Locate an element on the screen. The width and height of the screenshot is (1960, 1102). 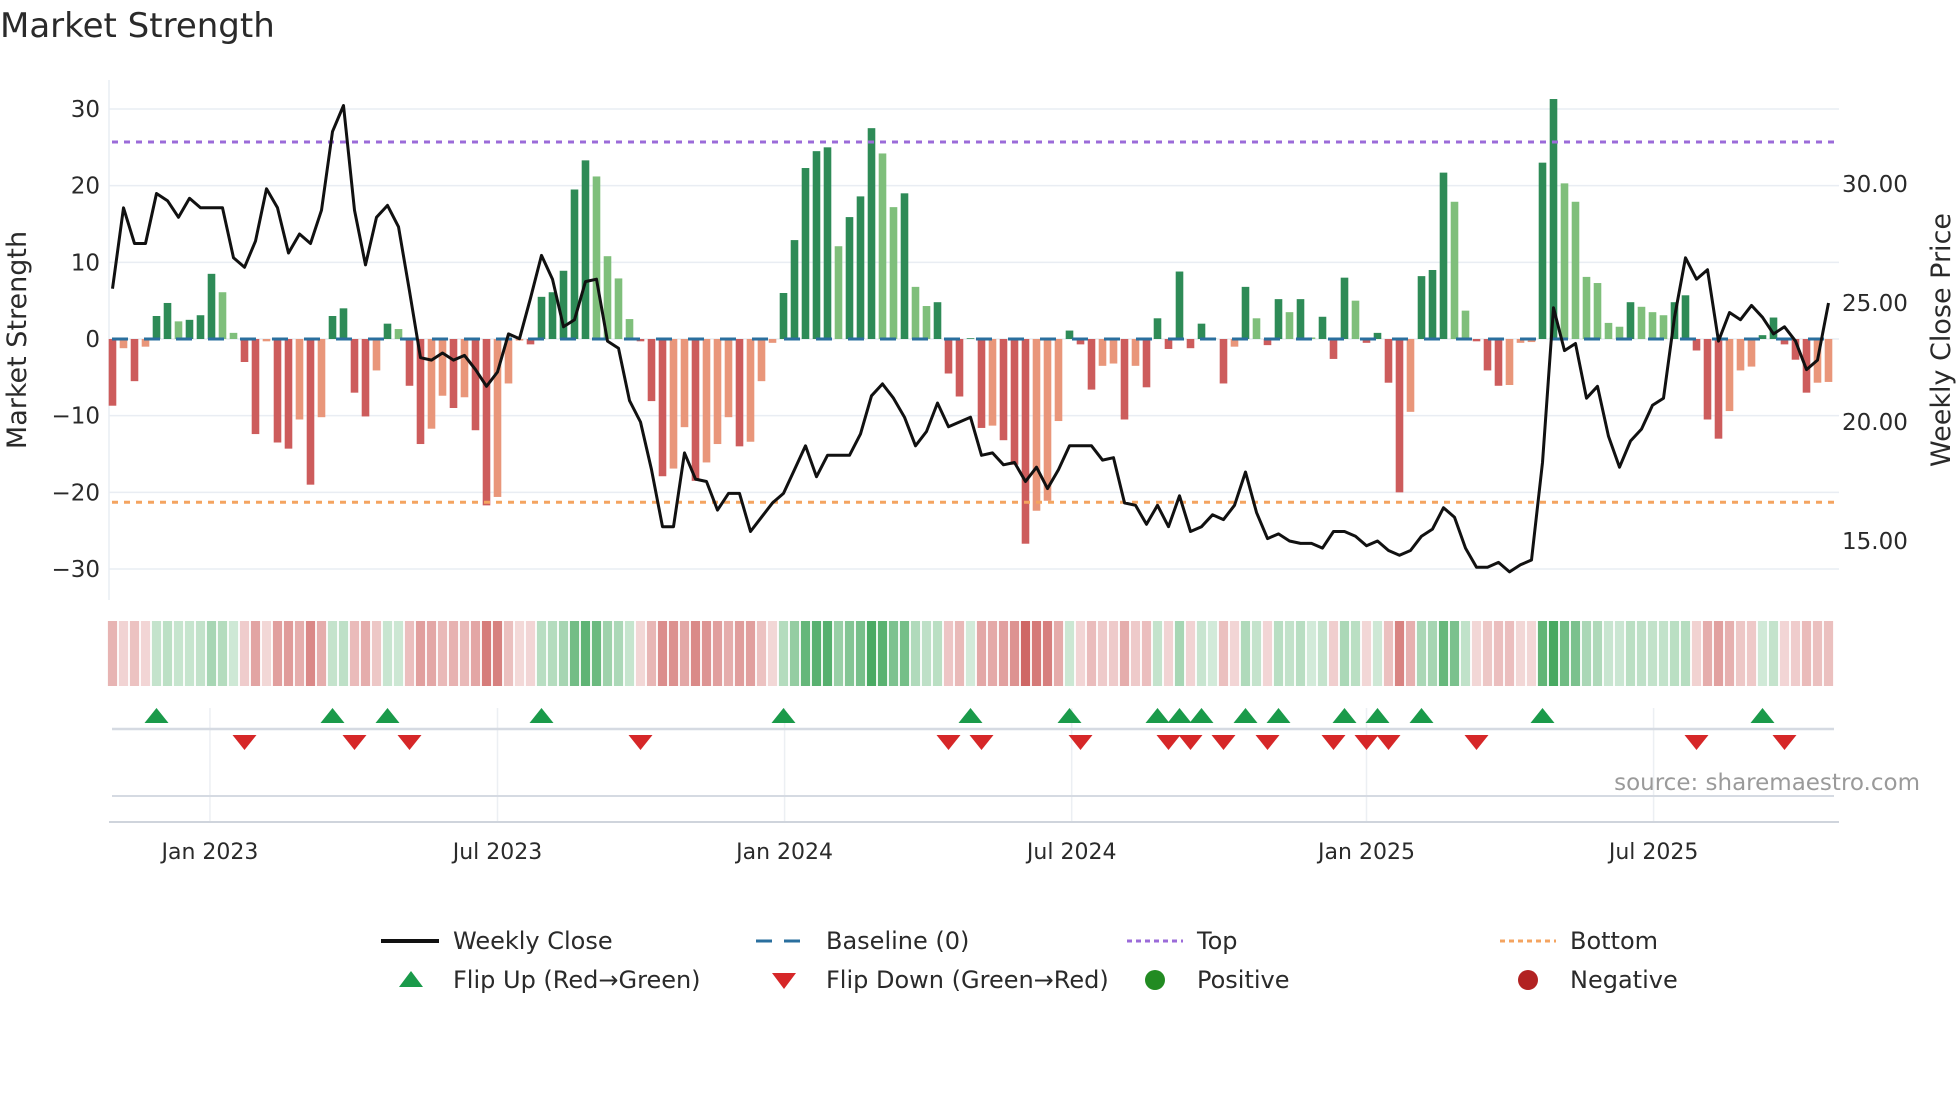
legend-item-negative: Negative is located at coordinates (1588, 980).